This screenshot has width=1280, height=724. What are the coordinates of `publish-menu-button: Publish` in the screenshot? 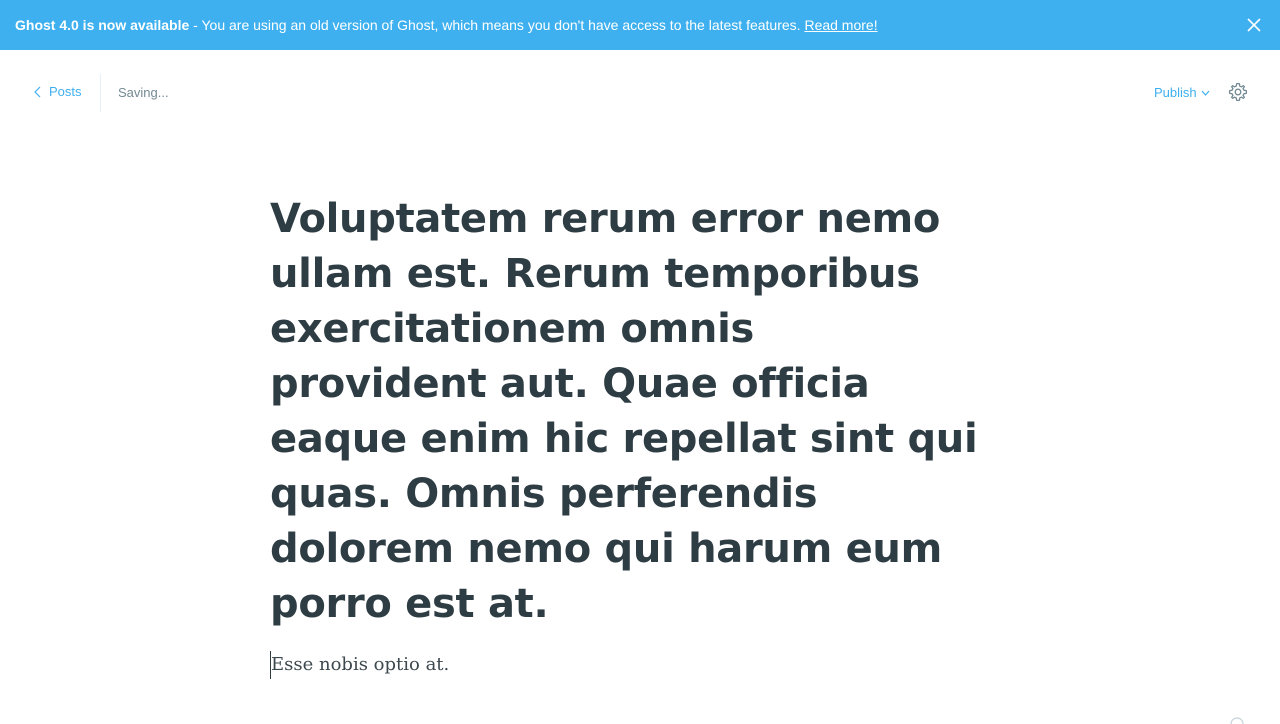 It's located at (1182, 93).